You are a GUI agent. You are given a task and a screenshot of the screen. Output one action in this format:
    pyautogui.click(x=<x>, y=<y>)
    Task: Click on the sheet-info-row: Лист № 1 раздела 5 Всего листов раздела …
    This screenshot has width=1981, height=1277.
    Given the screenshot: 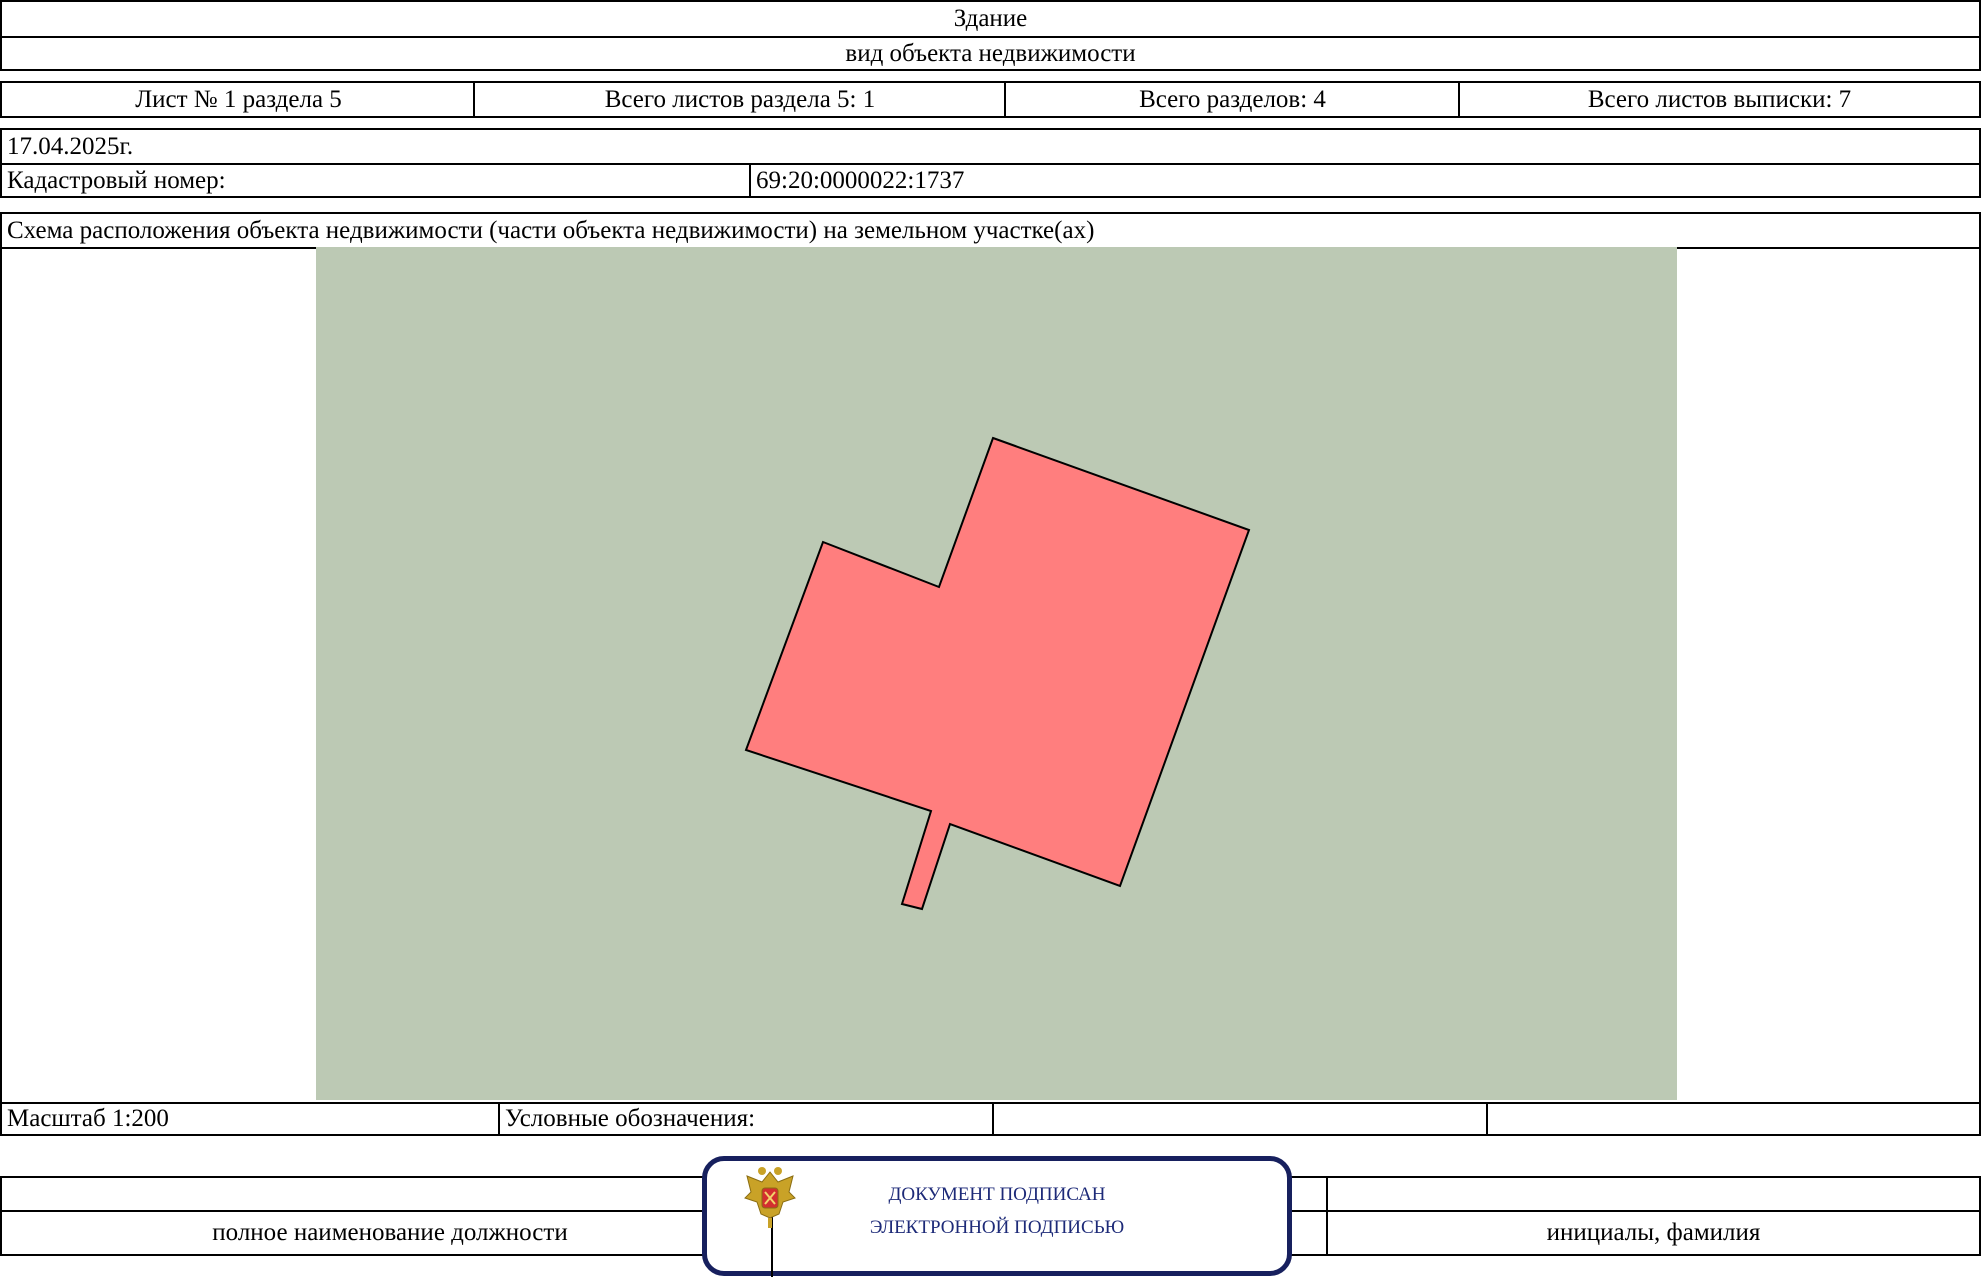 What is the action you would take?
    pyautogui.click(x=990, y=99)
    